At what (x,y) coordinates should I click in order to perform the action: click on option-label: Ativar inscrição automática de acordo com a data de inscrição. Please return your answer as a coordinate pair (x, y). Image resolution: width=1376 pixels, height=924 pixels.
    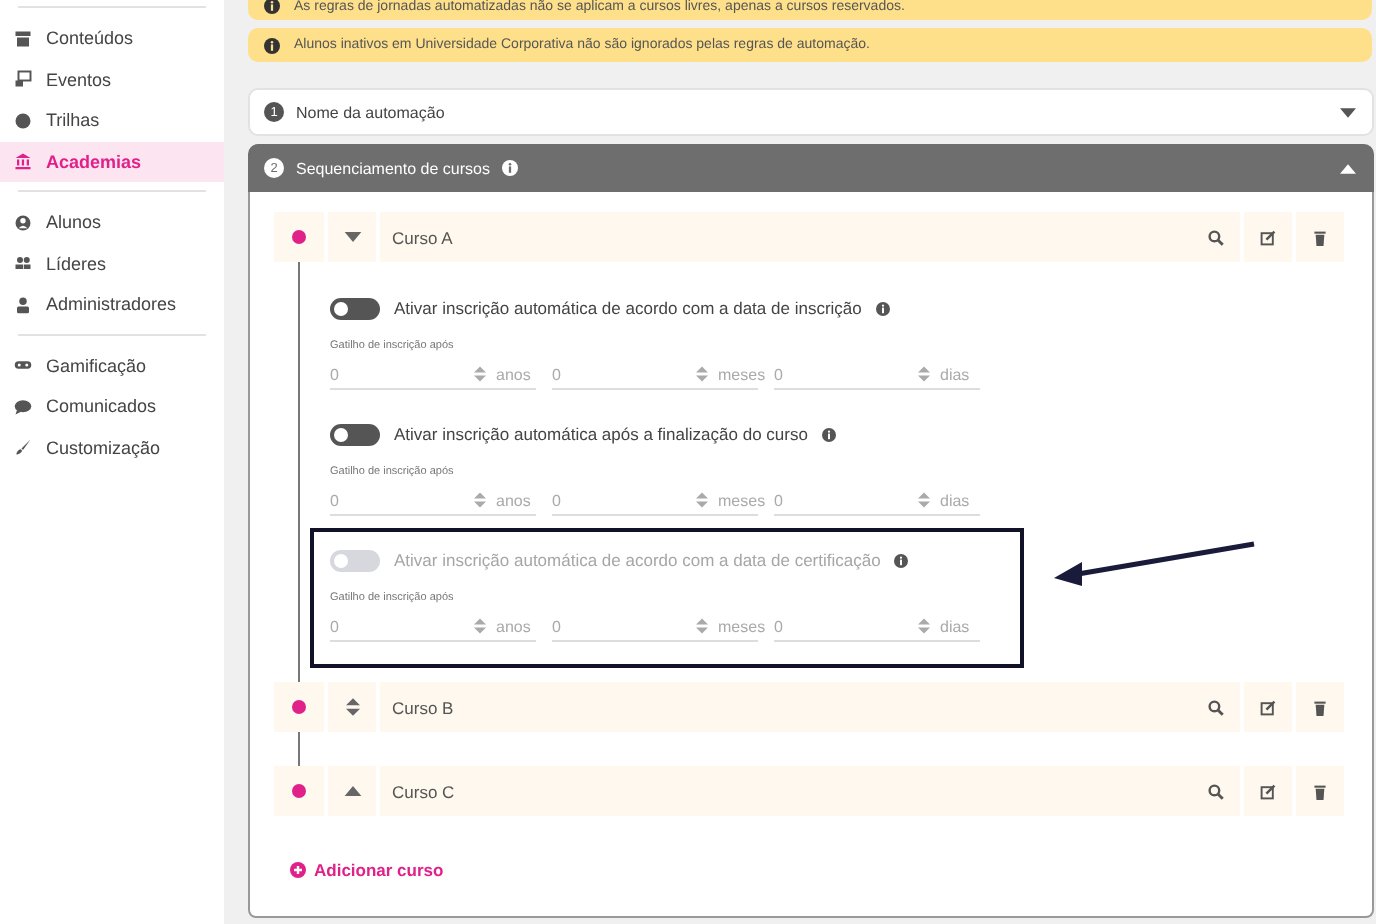
    Looking at the image, I should click on (628, 308).